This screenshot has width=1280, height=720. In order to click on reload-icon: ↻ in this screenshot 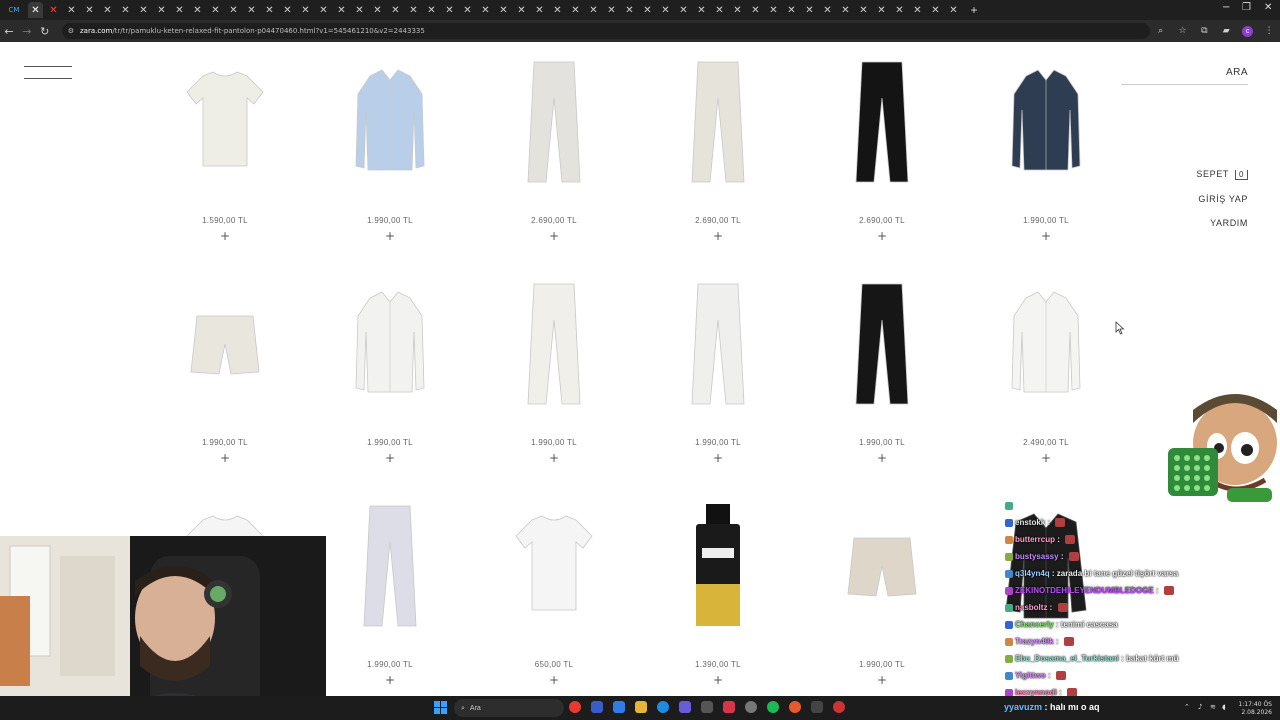, I will do `click(45, 31)`.